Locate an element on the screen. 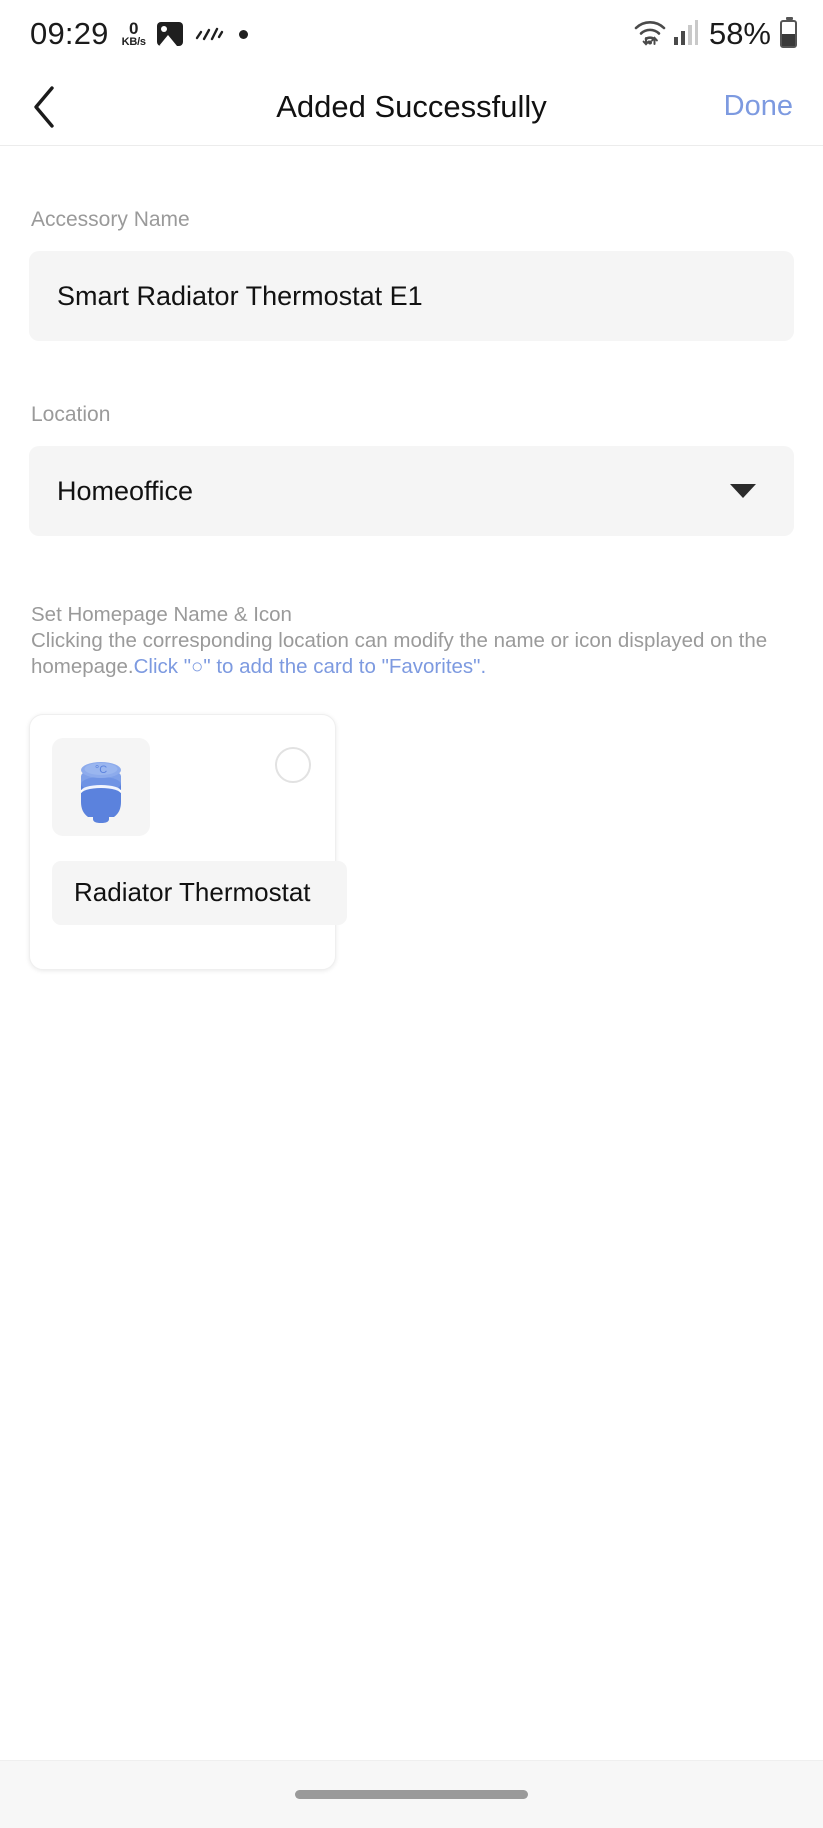  accessory-name-value: Smart Radiator Thermostat E1 is located at coordinates (240, 295).